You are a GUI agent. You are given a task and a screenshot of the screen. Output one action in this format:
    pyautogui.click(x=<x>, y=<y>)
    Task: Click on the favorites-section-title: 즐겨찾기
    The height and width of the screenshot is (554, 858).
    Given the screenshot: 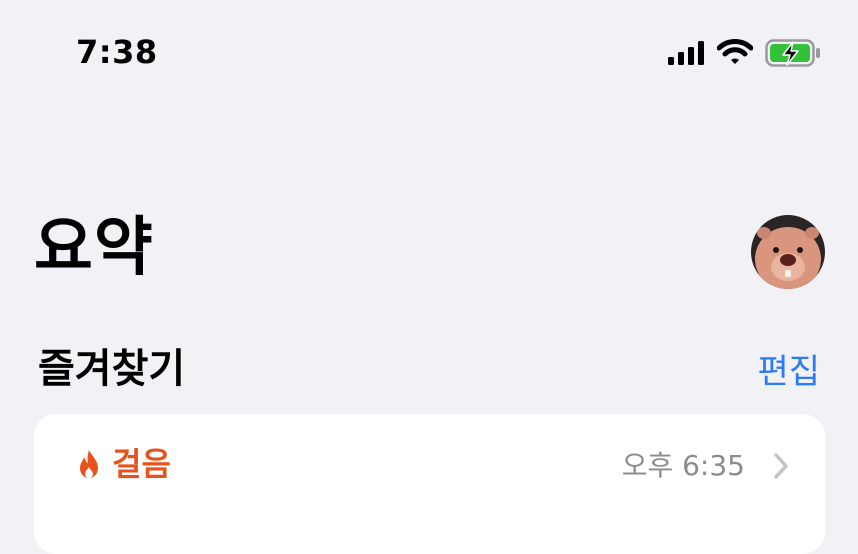 What is the action you would take?
    pyautogui.click(x=112, y=369)
    